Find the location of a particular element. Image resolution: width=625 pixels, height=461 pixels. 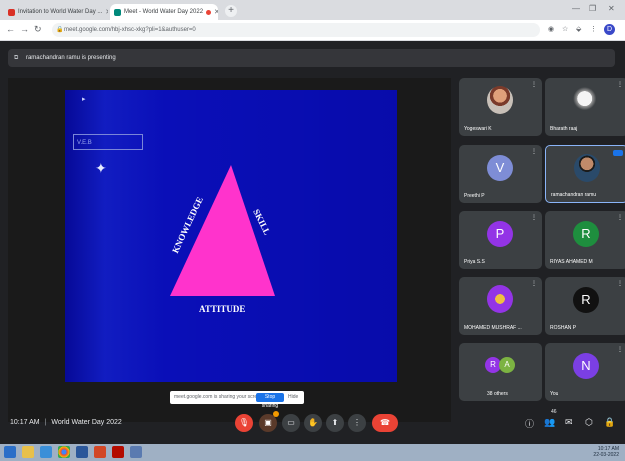

mic-off-button: 🎙 is located at coordinates (244, 423).